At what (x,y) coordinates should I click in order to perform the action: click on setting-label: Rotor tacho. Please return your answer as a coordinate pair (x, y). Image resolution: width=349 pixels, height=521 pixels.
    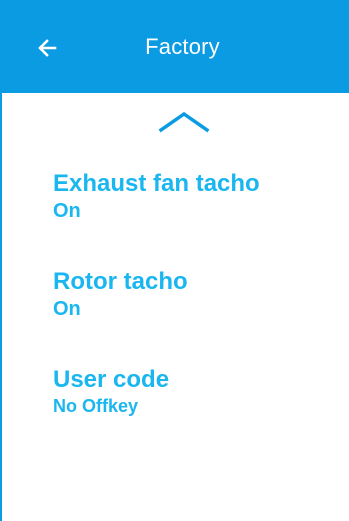
    Looking at the image, I should click on (120, 281).